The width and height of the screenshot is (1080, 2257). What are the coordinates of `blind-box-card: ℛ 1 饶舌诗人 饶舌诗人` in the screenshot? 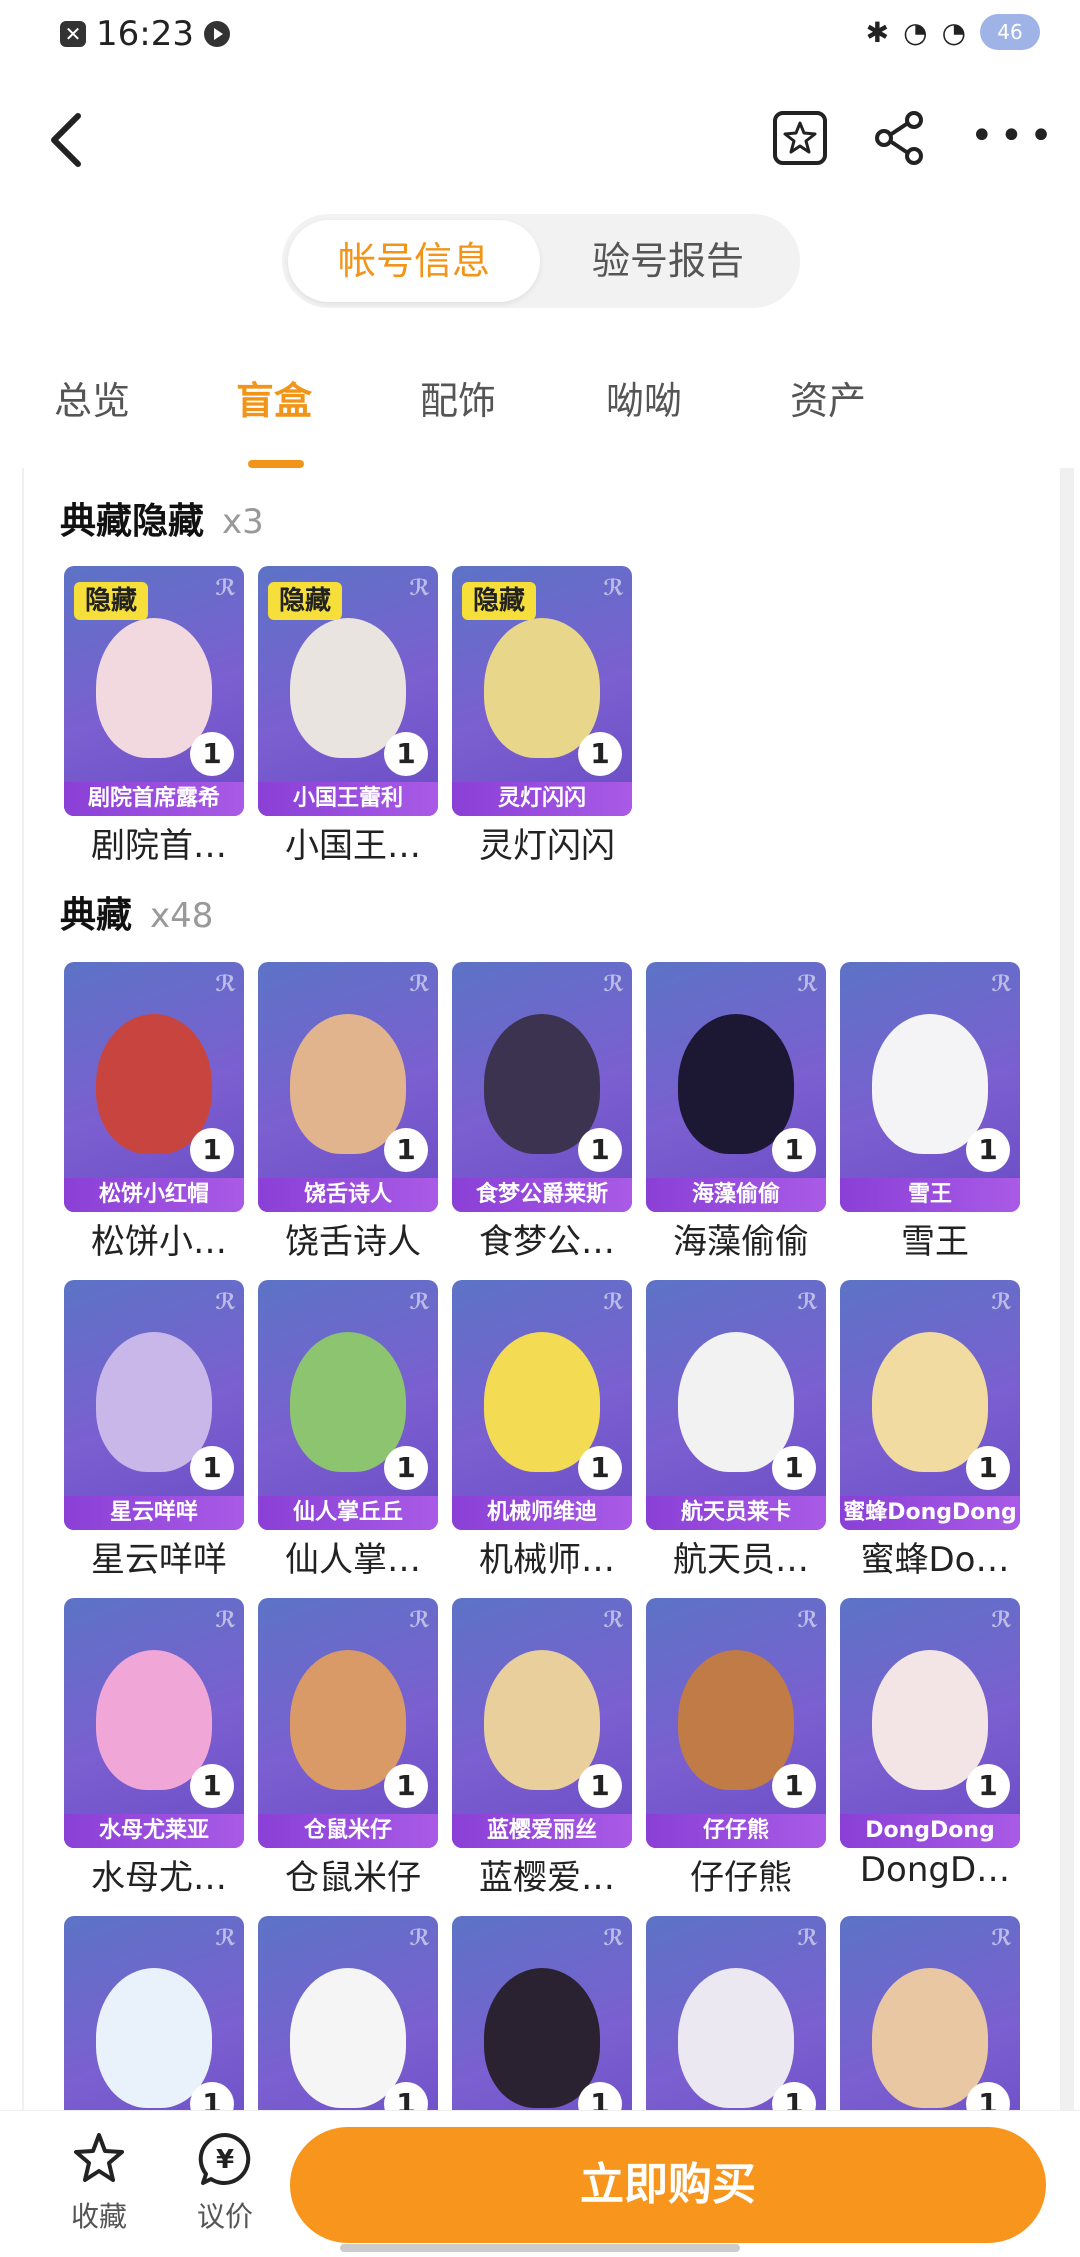 It's located at (348, 1112).